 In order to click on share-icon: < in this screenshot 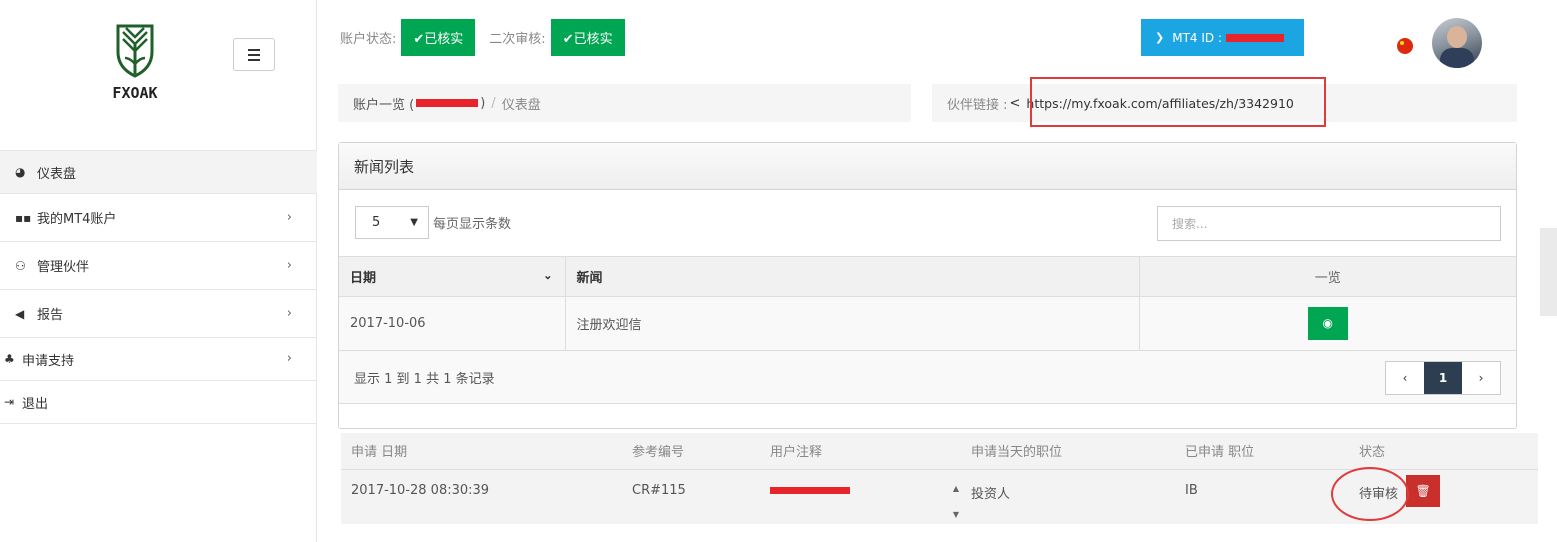, I will do `click(1015, 103)`.